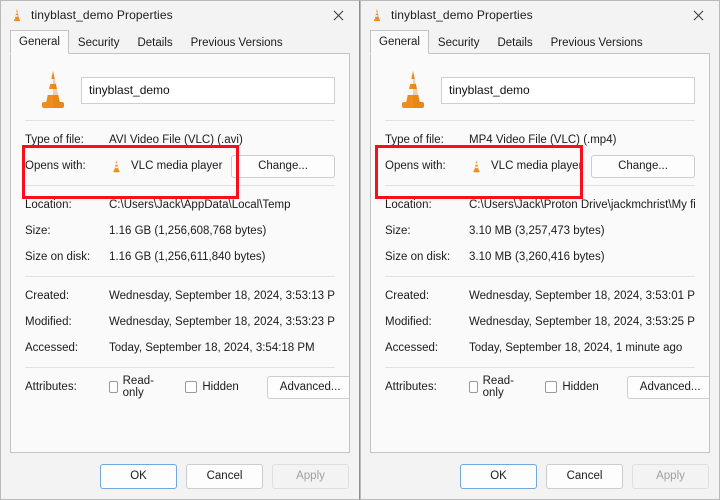  I want to click on accessed-value: Today, September 18, 2024, 3:54:18 PM, so click(212, 348).